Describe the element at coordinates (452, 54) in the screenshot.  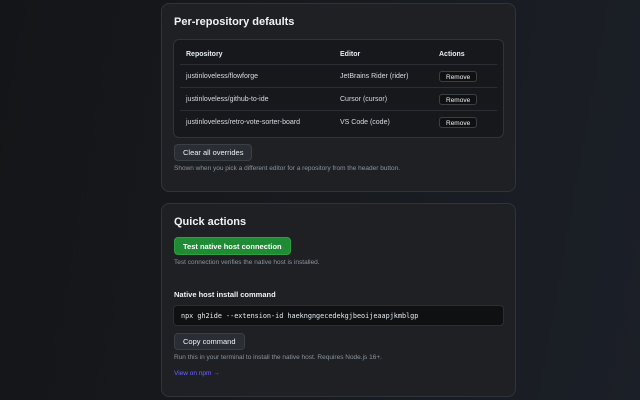
I see `header-actions: Actions` at that location.